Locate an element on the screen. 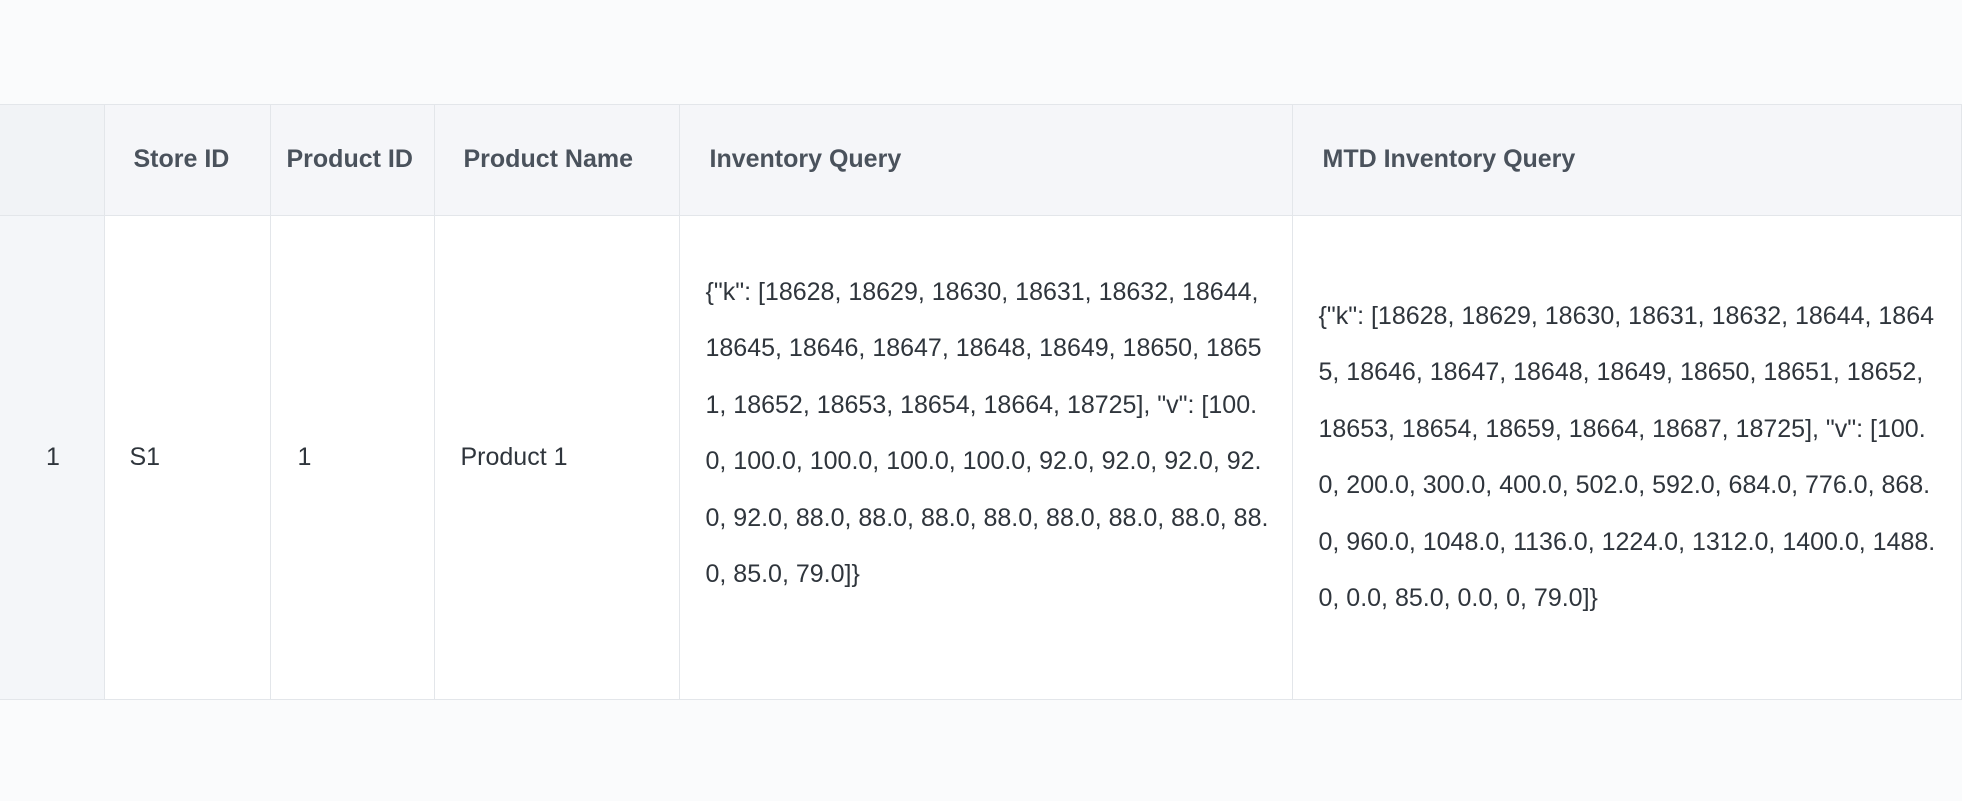 The width and height of the screenshot is (1962, 801). column-header-index is located at coordinates (52, 160).